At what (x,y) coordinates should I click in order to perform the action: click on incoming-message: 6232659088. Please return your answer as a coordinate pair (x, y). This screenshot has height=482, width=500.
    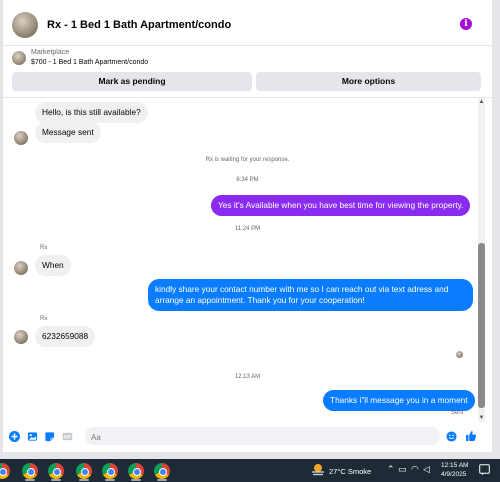
    Looking at the image, I should click on (65, 336).